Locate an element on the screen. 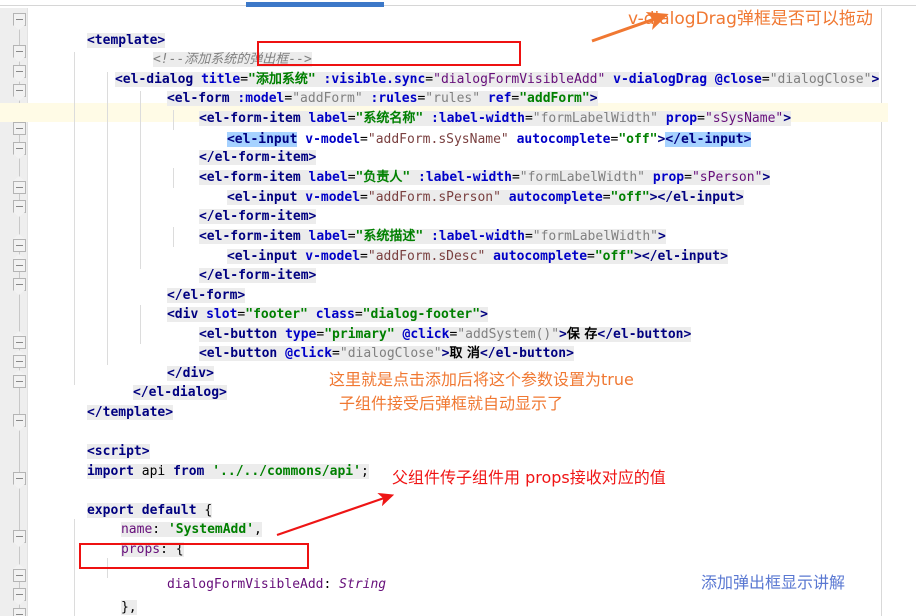  annotation-page-title: 添加弹出框显示讲解 is located at coordinates (773, 582).